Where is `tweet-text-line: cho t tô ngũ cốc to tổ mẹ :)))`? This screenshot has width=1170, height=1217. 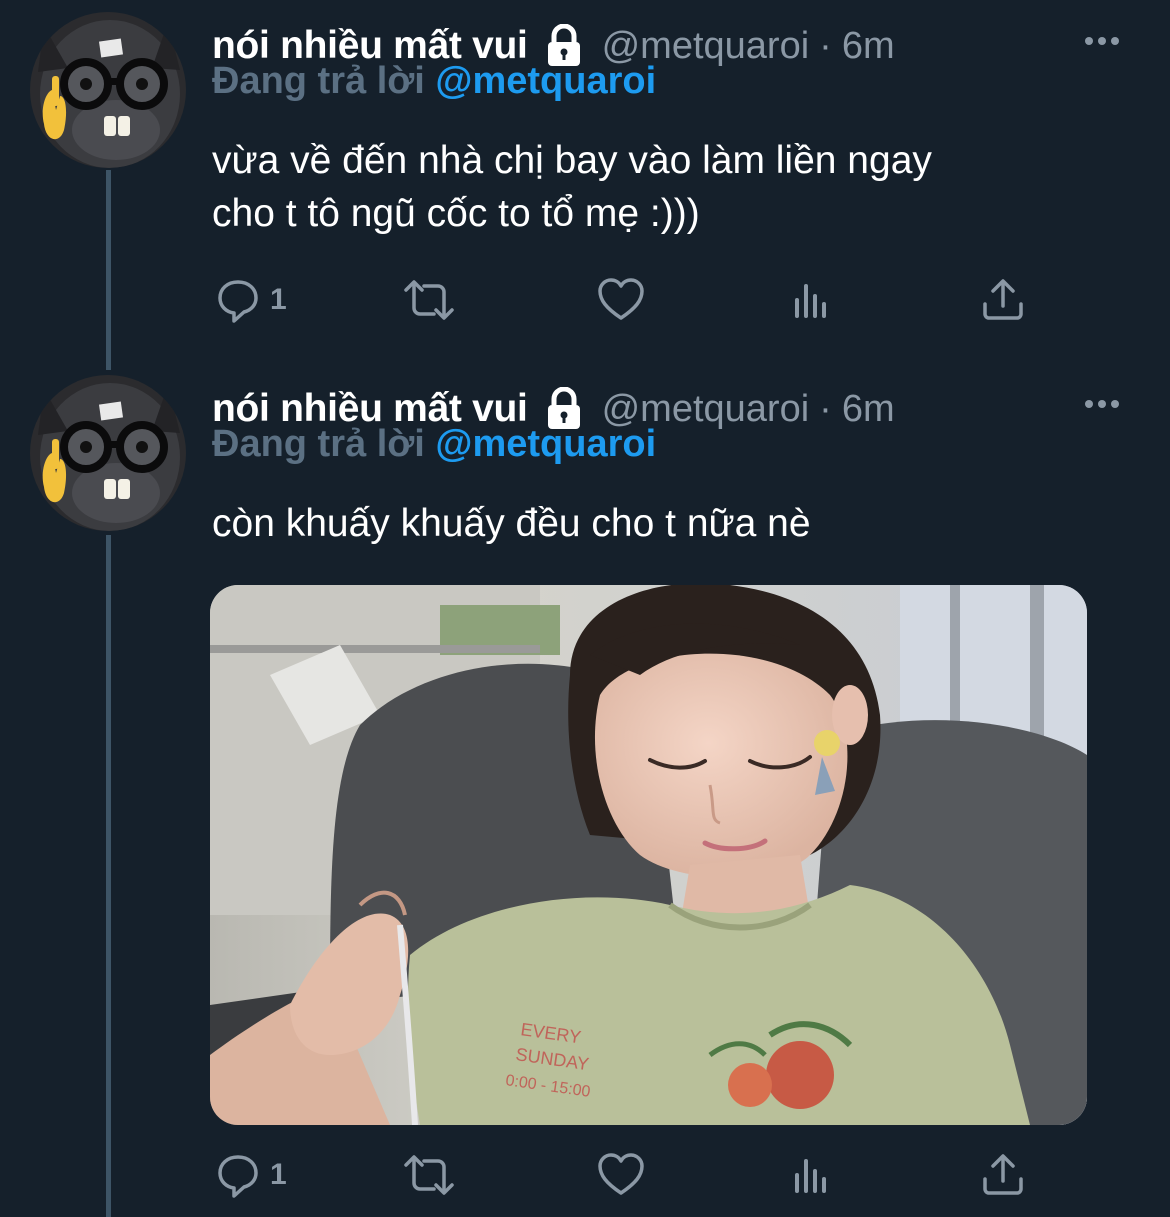
tweet-text-line: cho t tô ngũ cốc to tổ mẹ :))) is located at coordinates (456, 213).